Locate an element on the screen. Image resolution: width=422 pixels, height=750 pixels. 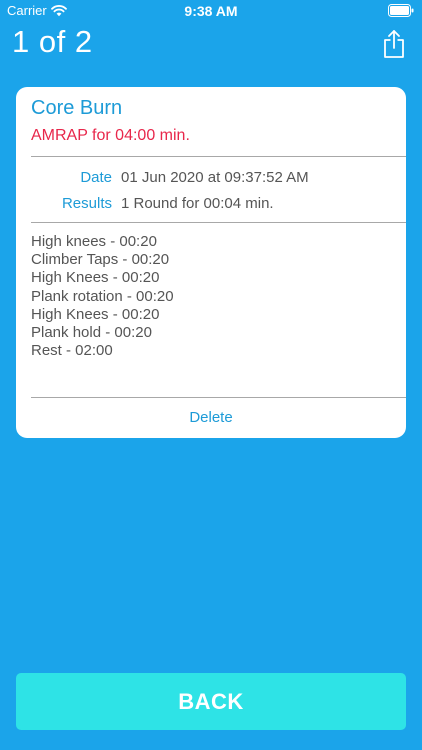
status-bar: Carrier 9:38 AM is located at coordinates (211, 11).